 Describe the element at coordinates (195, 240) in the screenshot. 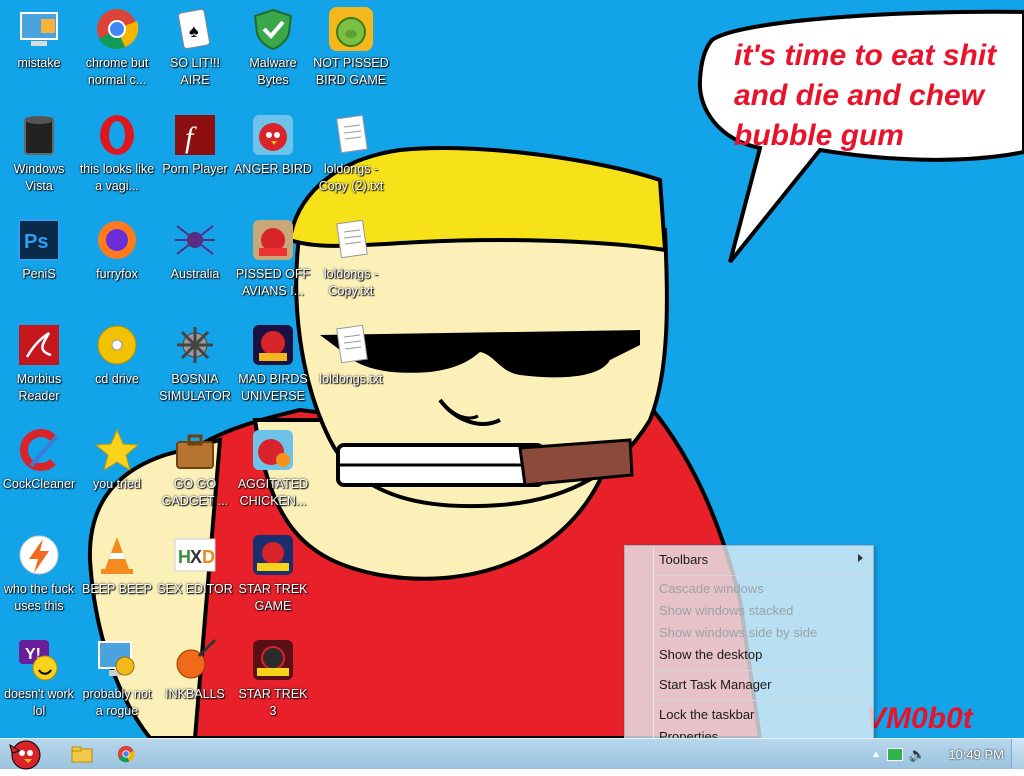

I see `spider-solitaire-icon` at that location.